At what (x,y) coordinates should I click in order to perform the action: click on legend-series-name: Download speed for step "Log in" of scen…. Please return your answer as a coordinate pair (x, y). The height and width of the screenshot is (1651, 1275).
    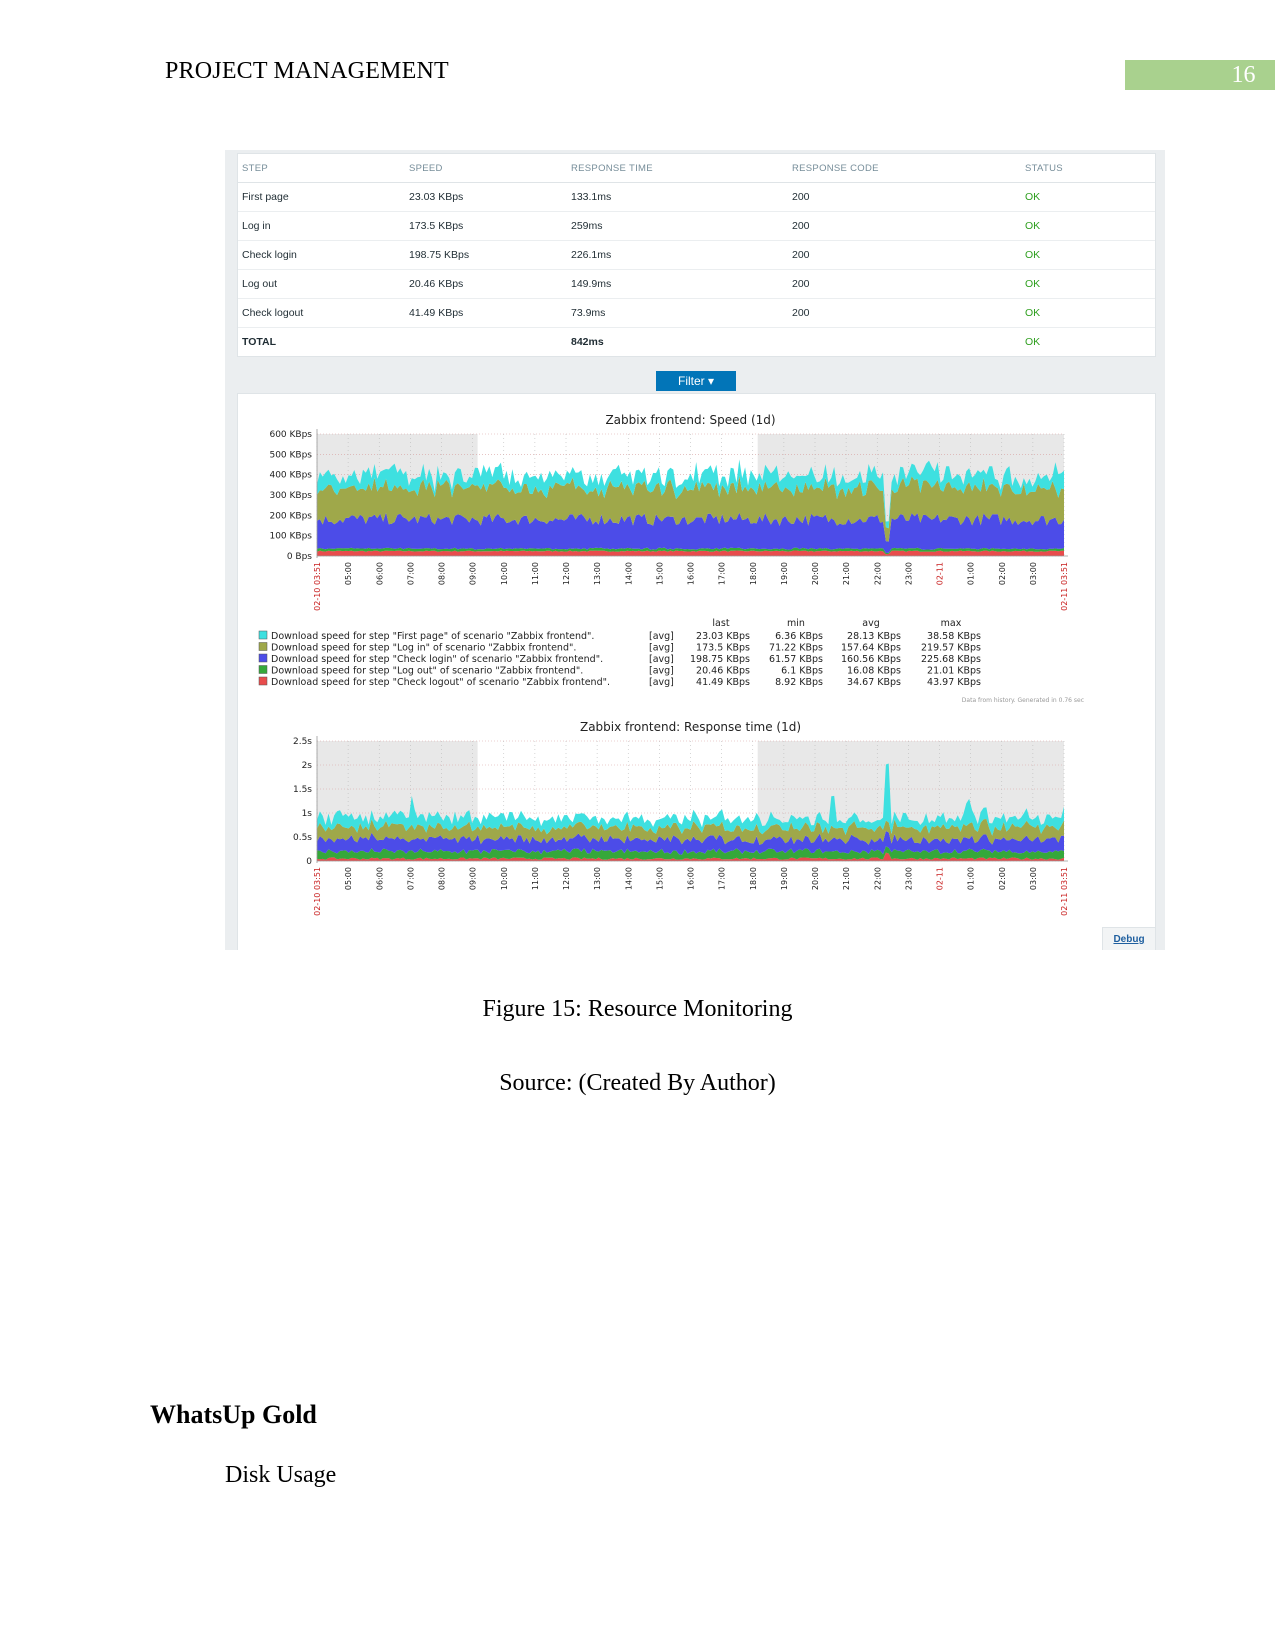
    Looking at the image, I should click on (423, 648).